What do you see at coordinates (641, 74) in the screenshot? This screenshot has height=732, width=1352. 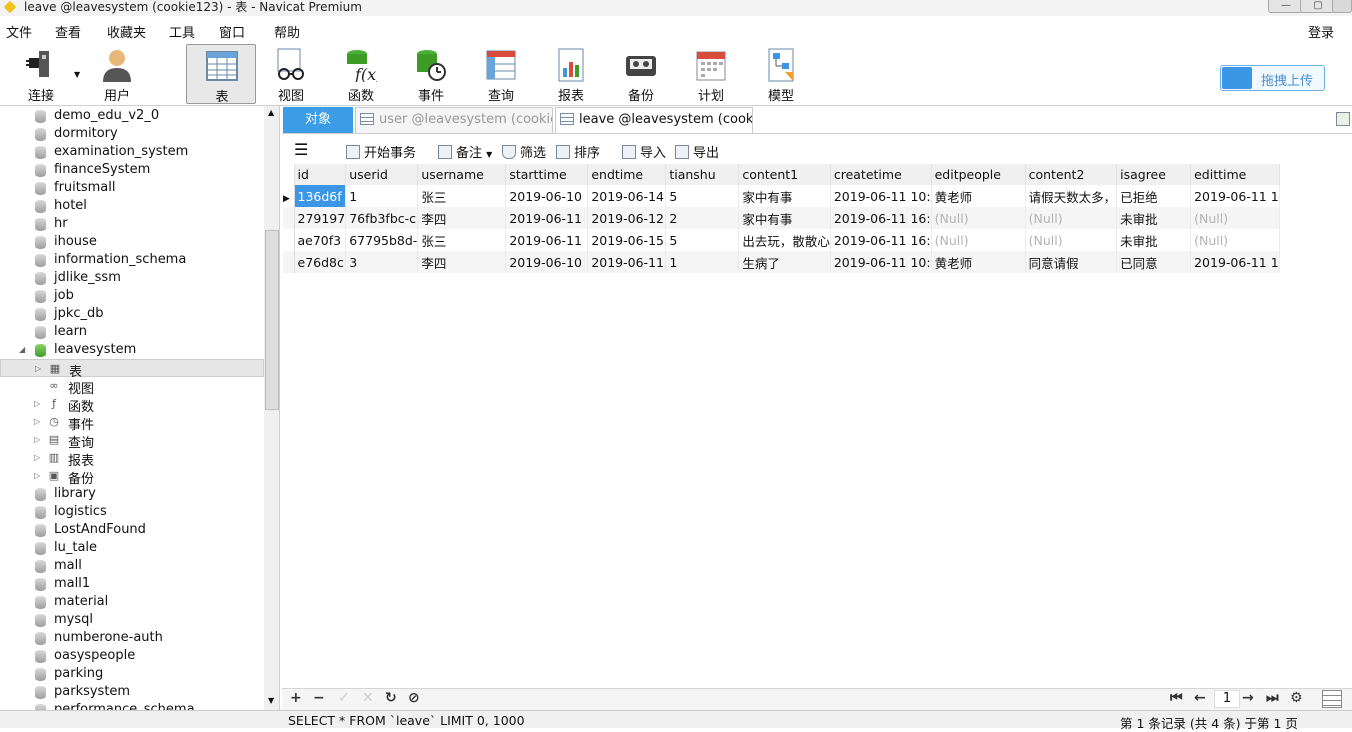 I see `backup-button: 备份` at bounding box center [641, 74].